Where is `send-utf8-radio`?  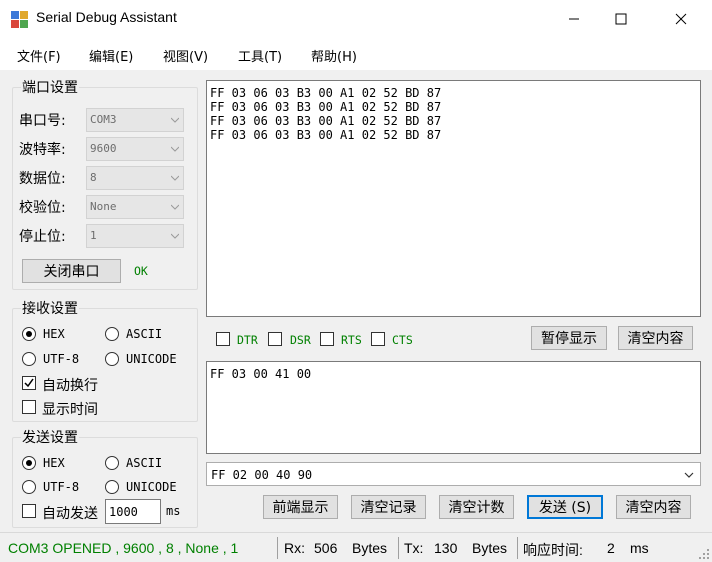
send-utf8-radio is located at coordinates (29, 487).